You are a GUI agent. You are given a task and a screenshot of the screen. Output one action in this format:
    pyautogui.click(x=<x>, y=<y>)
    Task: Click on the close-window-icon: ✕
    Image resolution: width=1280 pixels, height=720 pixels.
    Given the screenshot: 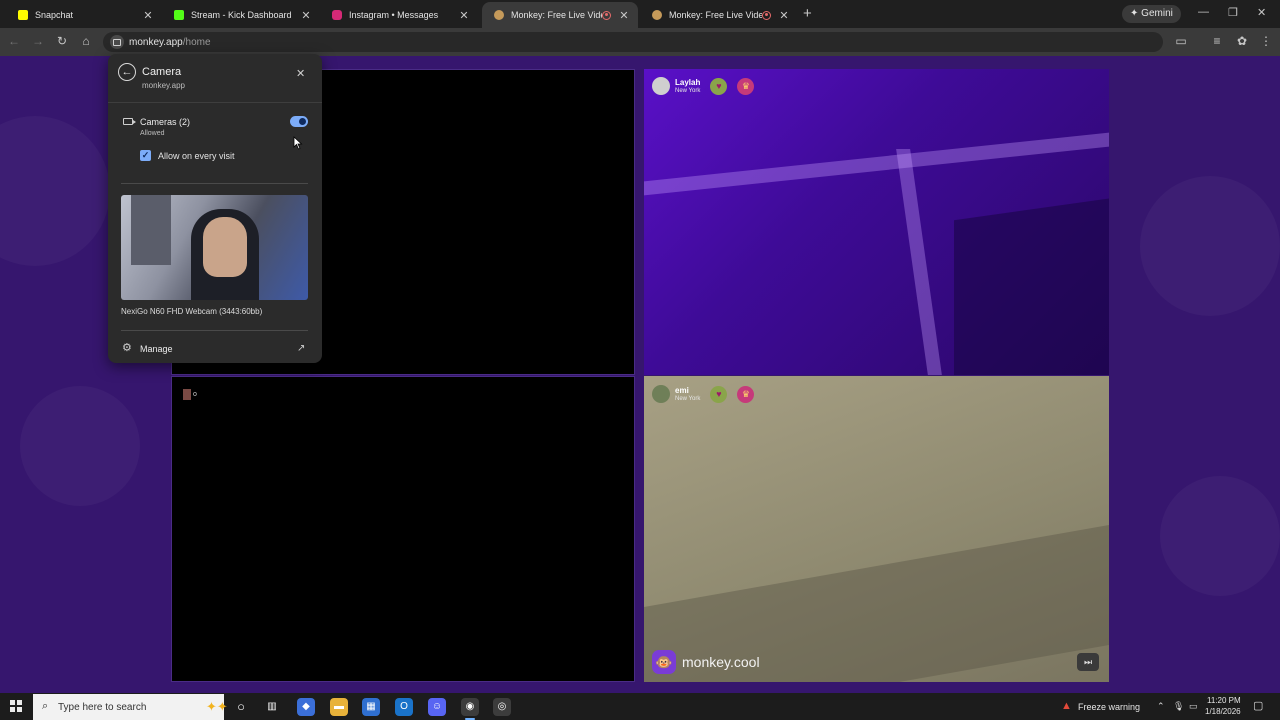 What is the action you would take?
    pyautogui.click(x=1261, y=12)
    